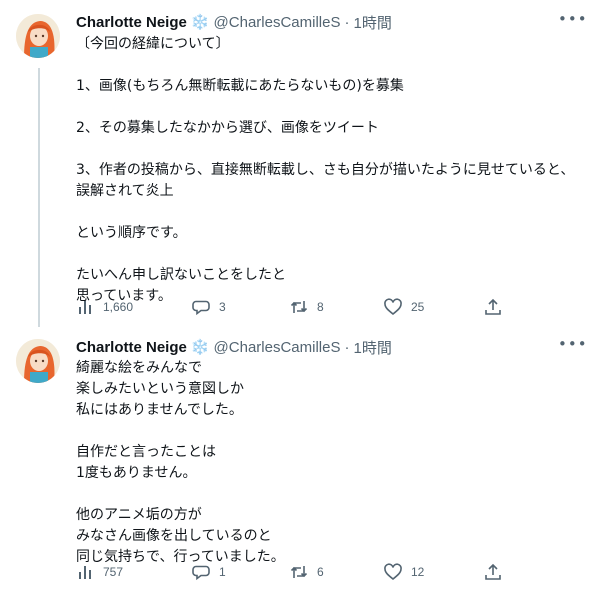 The width and height of the screenshot is (598, 598). Describe the element at coordinates (118, 307) in the screenshot. I see `views-count: 1,660` at that location.